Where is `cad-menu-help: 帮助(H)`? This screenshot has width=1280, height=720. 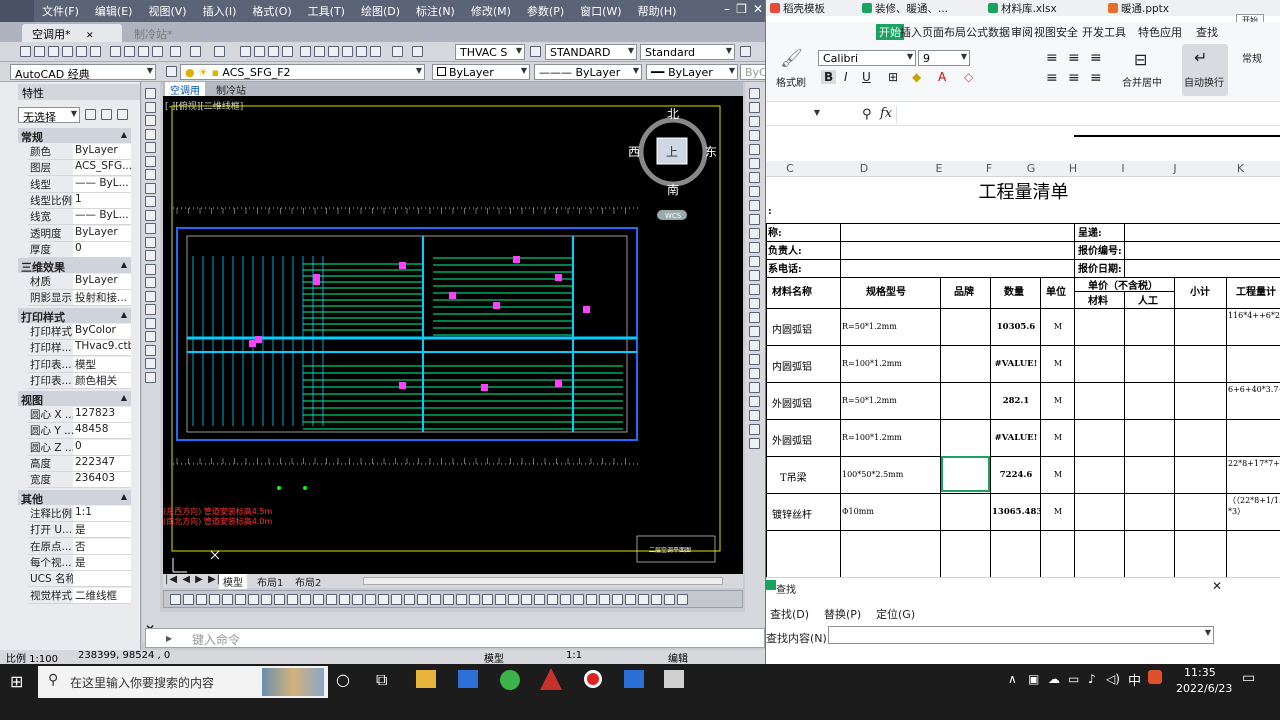 cad-menu-help: 帮助(H) is located at coordinates (657, 11).